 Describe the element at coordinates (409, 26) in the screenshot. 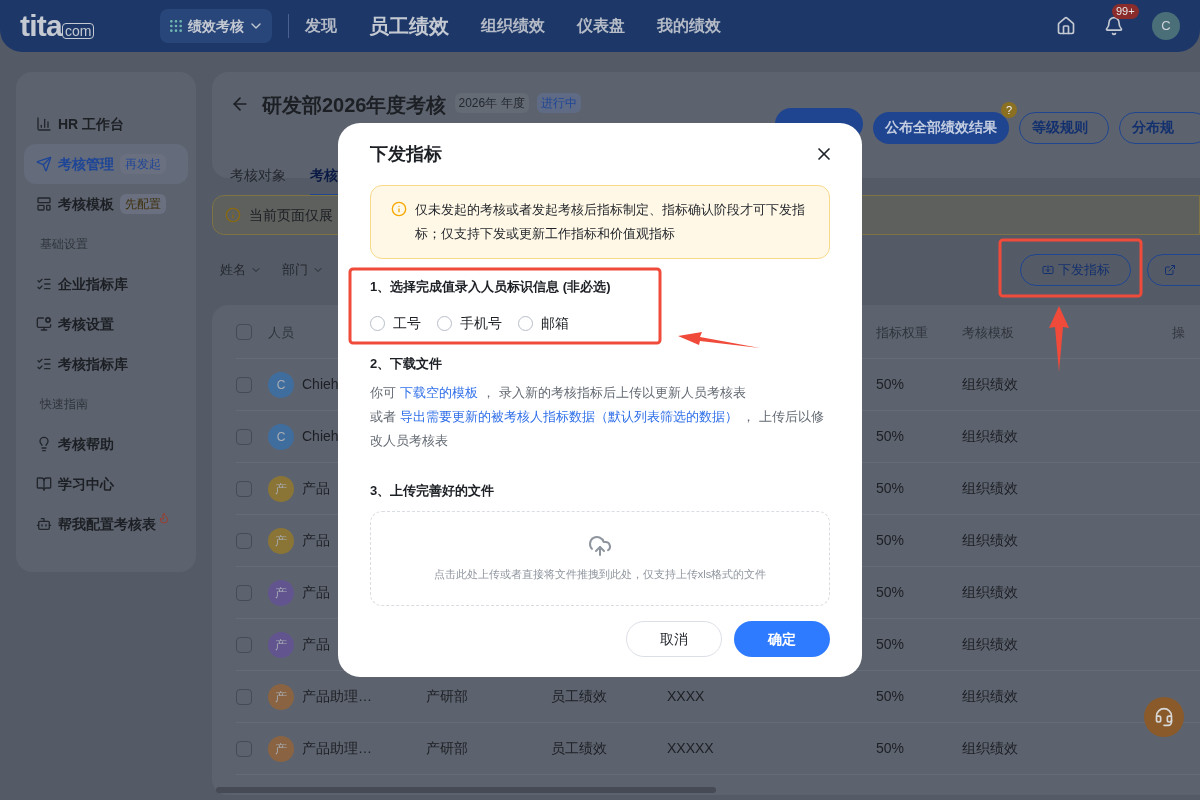

I see `nav-item: 员工绩效` at that location.